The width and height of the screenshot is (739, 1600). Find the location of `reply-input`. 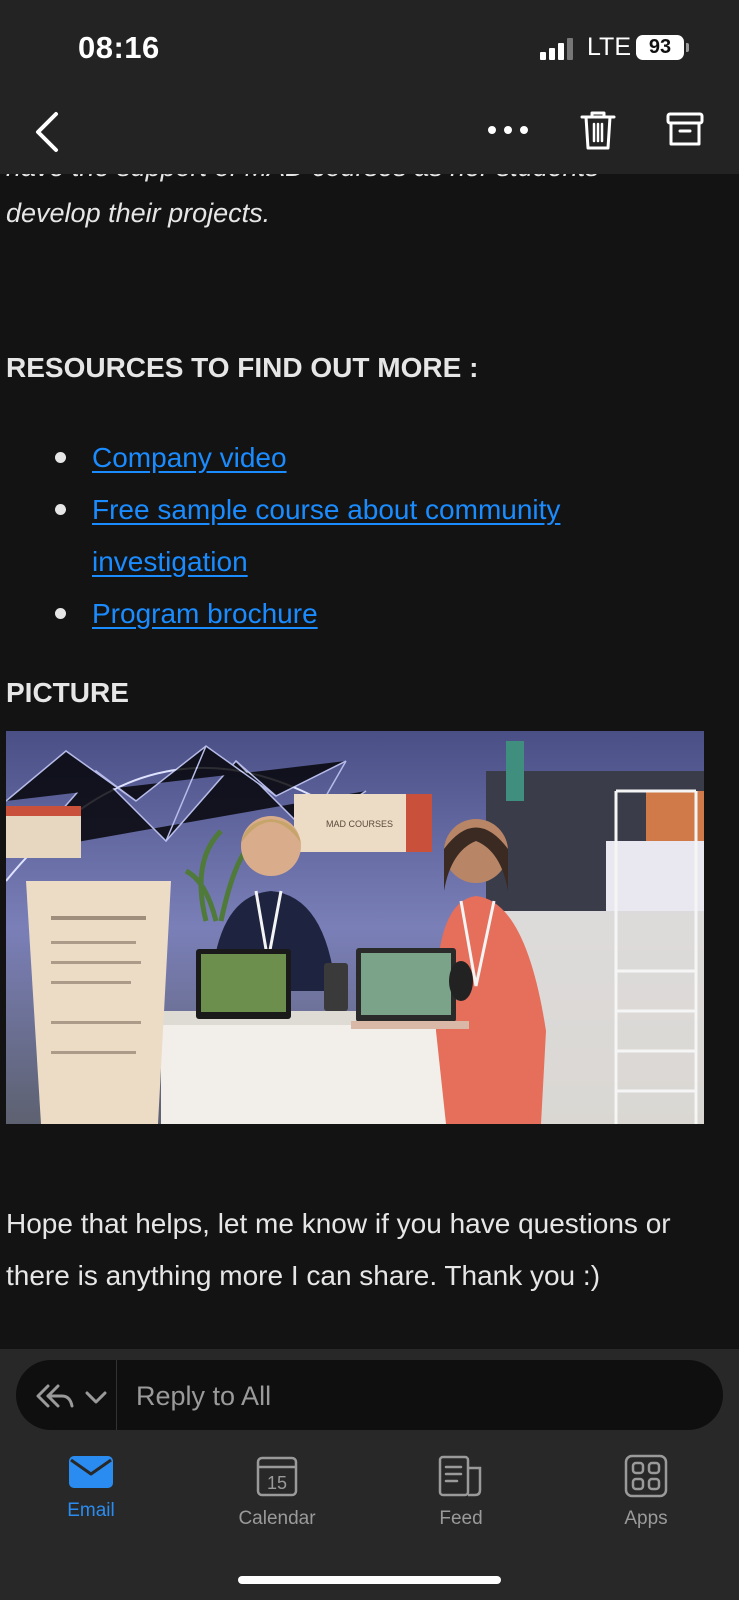

reply-input is located at coordinates (421, 1396).